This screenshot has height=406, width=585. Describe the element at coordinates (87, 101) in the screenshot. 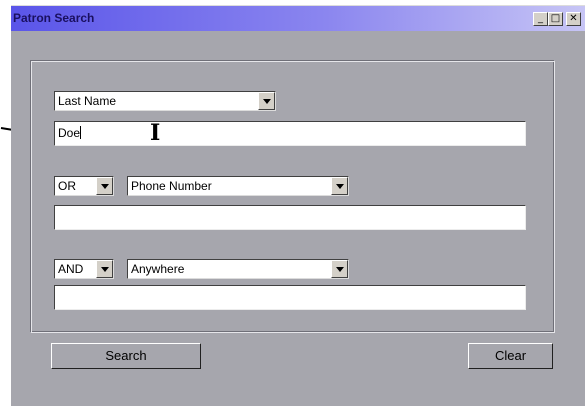

I see `field-select-1-value: Last Name` at that location.